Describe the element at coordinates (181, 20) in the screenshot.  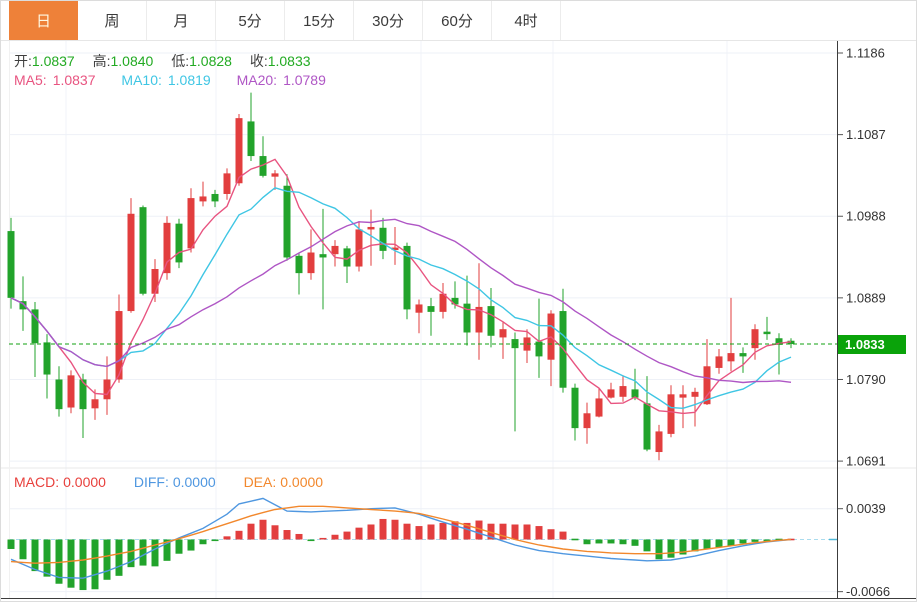
I see `tab-month: 月` at that location.